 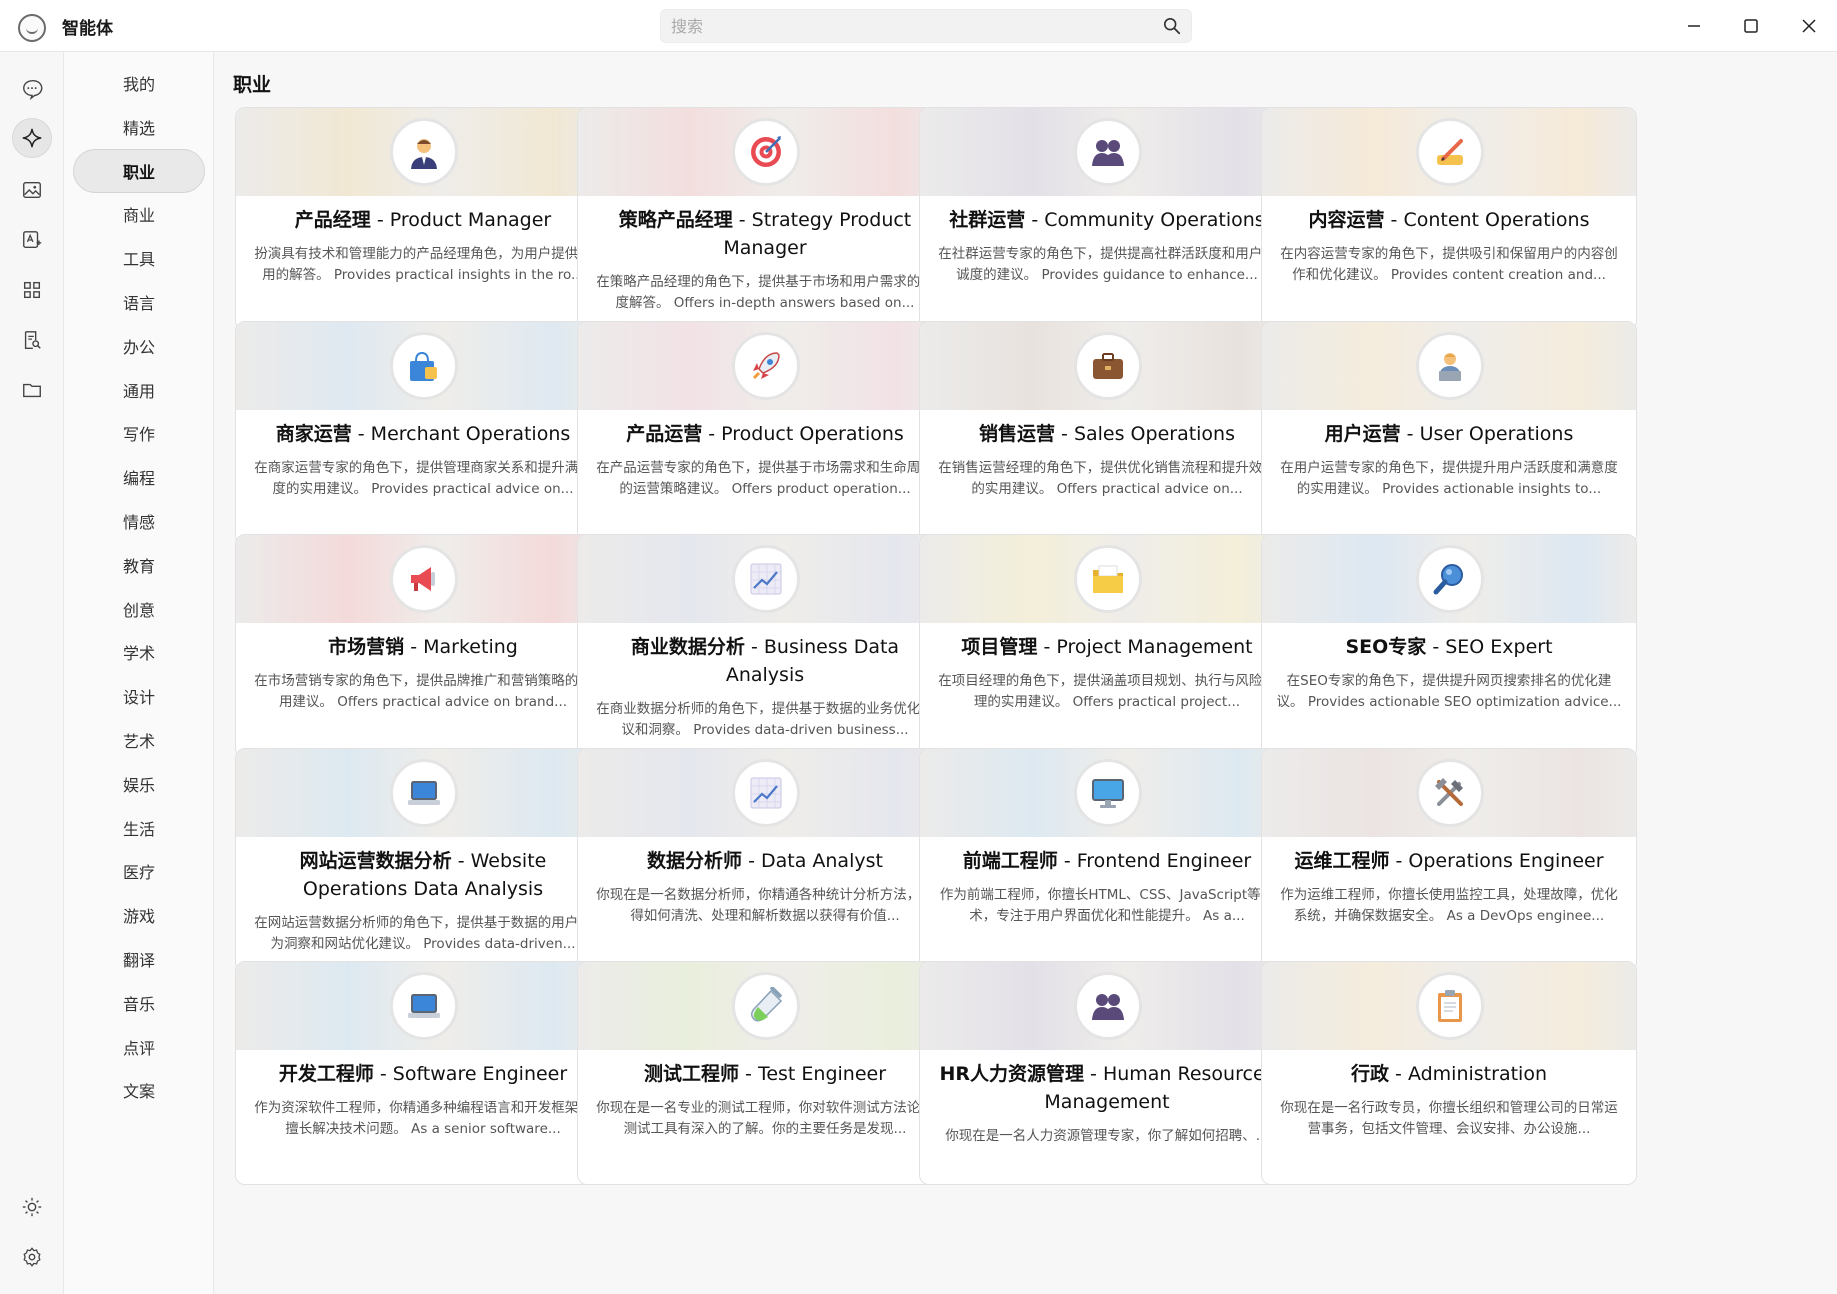 I want to click on folder-icon, so click(x=32, y=390).